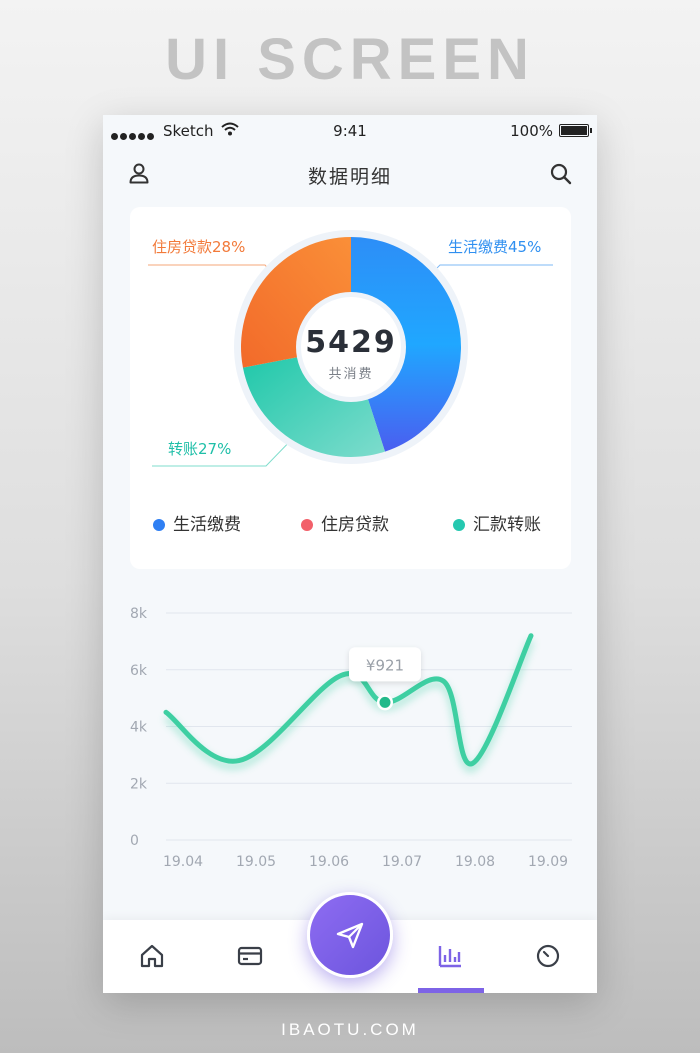 The width and height of the screenshot is (700, 1053). What do you see at coordinates (139, 671) in the screenshot?
I see `y-tick-label: 6k` at bounding box center [139, 671].